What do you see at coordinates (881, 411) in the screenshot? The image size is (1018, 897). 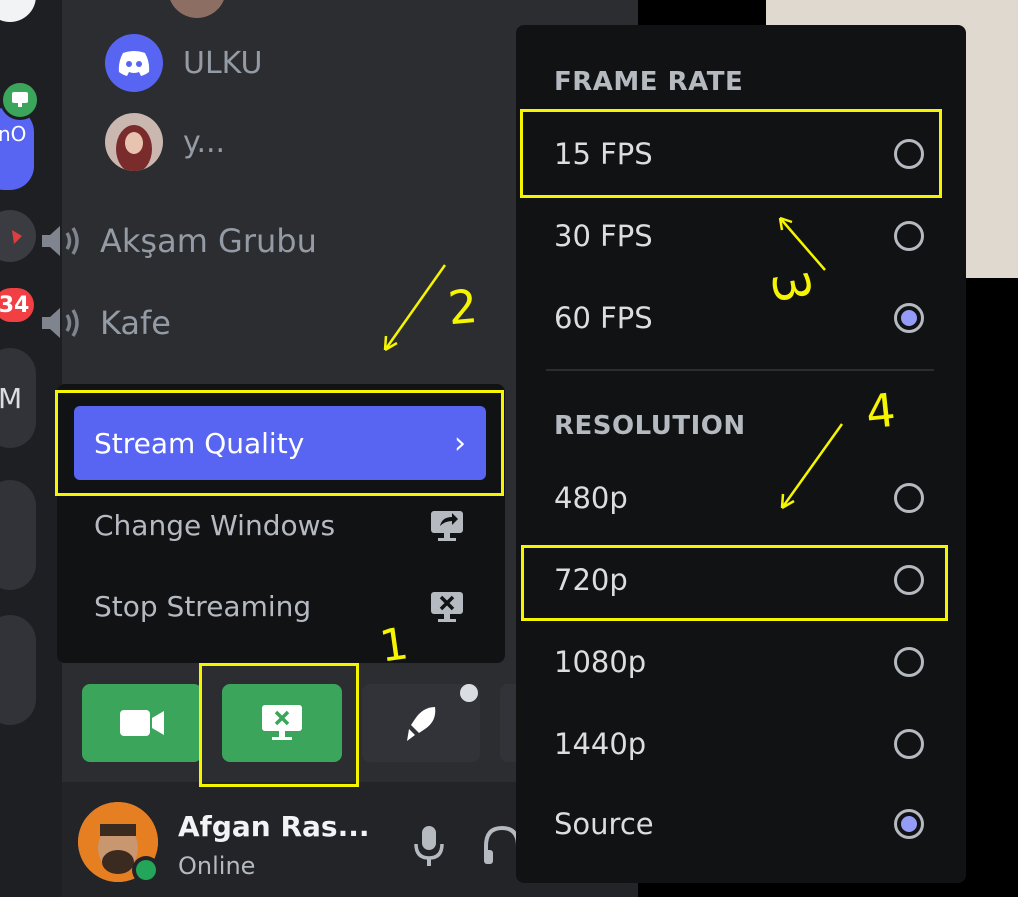 I see `annotation-step: 4` at bounding box center [881, 411].